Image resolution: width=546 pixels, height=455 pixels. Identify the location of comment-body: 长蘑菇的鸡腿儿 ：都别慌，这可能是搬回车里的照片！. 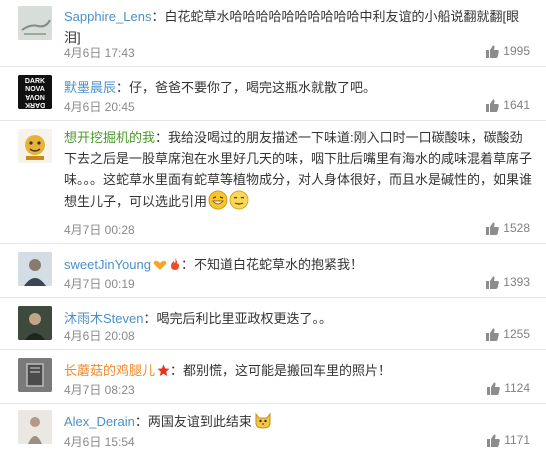
(299, 371).